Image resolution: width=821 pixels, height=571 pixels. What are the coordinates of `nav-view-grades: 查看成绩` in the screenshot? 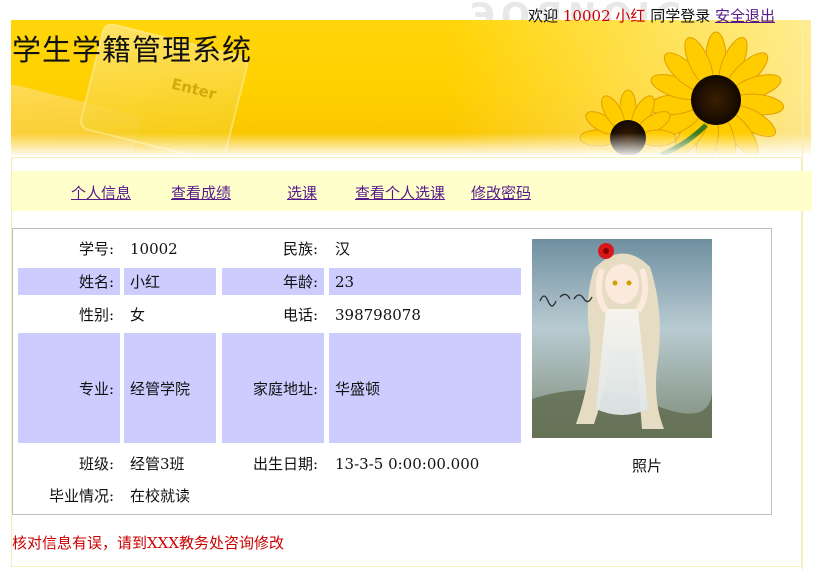 It's located at (201, 192).